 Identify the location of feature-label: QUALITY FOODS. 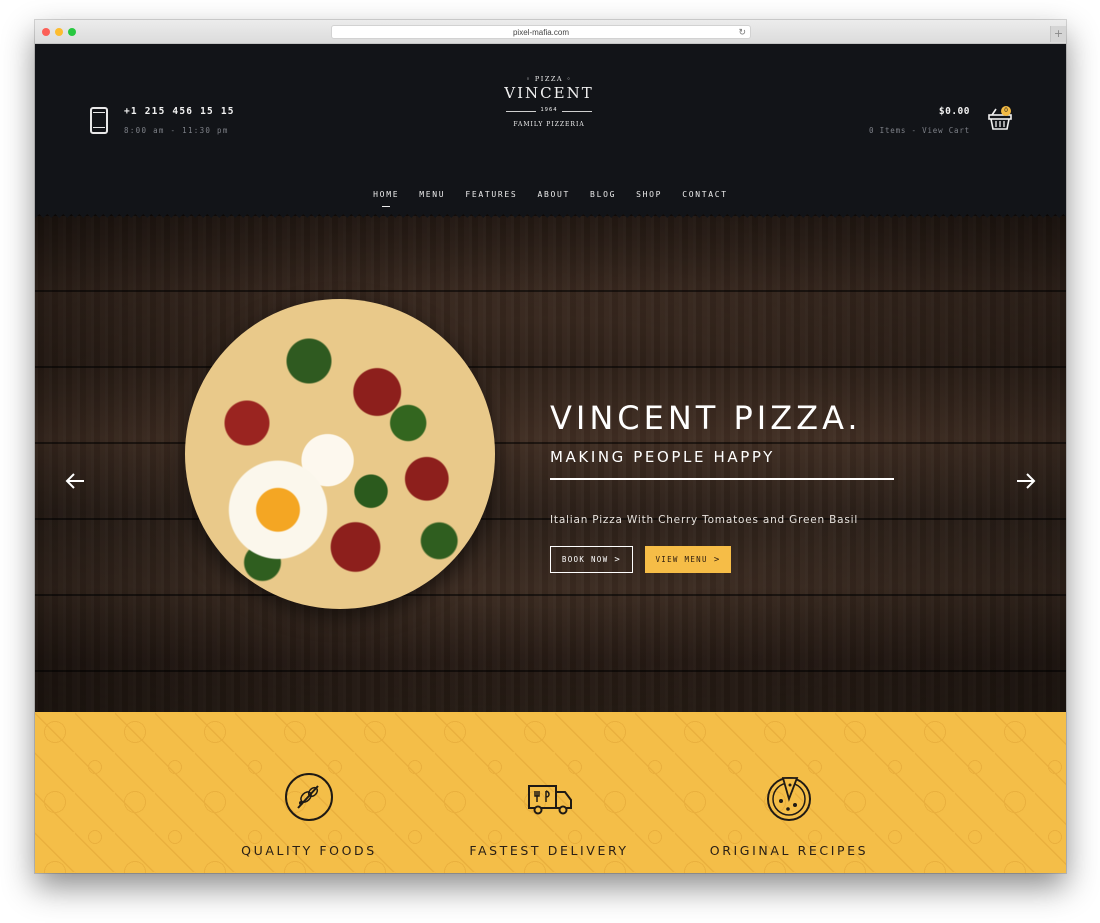
(309, 850).